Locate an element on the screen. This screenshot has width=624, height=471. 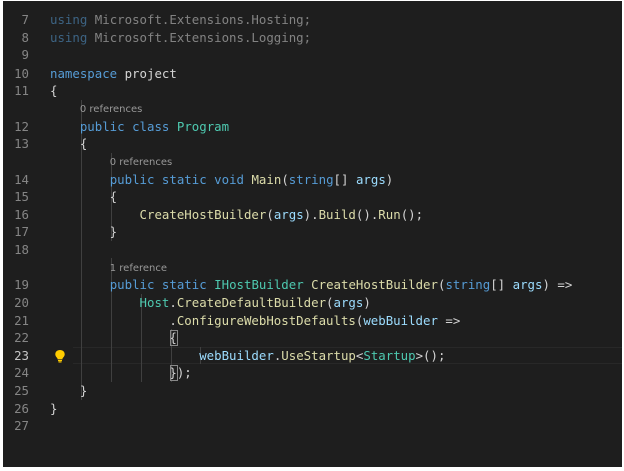
line-number: 16 is located at coordinates (21, 214).